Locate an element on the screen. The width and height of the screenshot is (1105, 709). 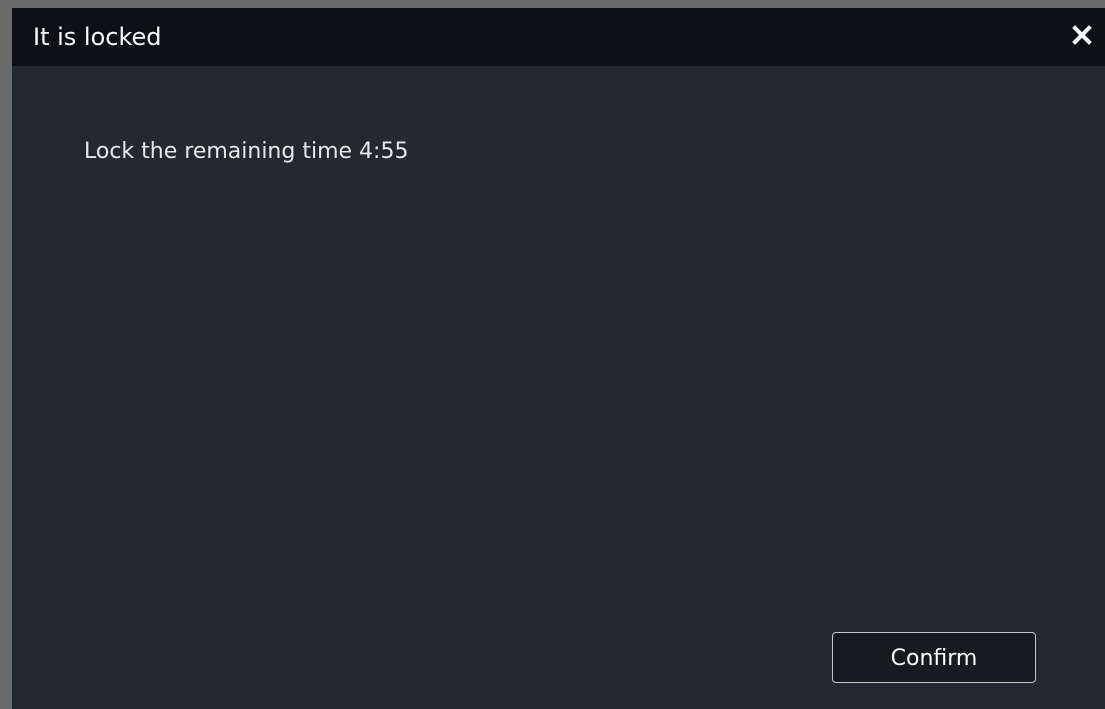
lock-remaining-time-message: Lock the remaining time 4:55 is located at coordinates (246, 151).